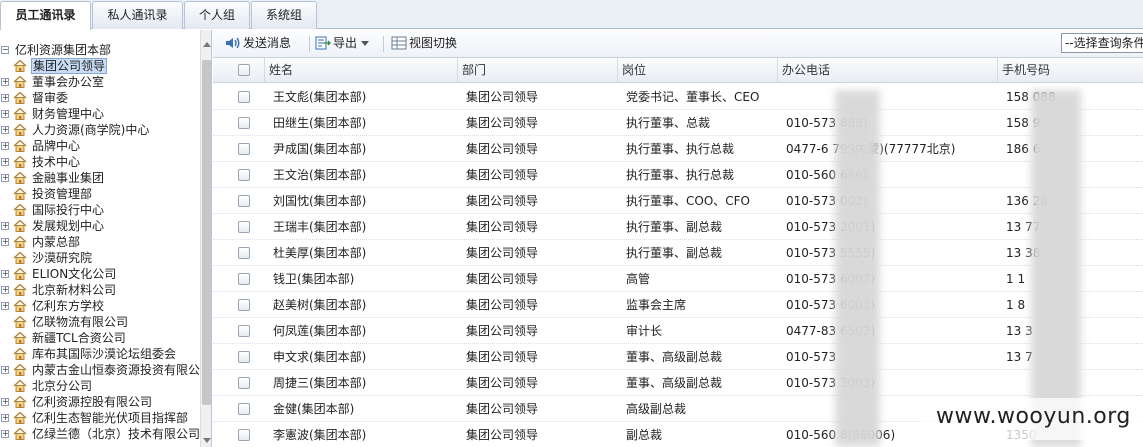  What do you see at coordinates (90, 130) in the screenshot?
I see `tree-item-label: 人力资源(商学院)中心` at bounding box center [90, 130].